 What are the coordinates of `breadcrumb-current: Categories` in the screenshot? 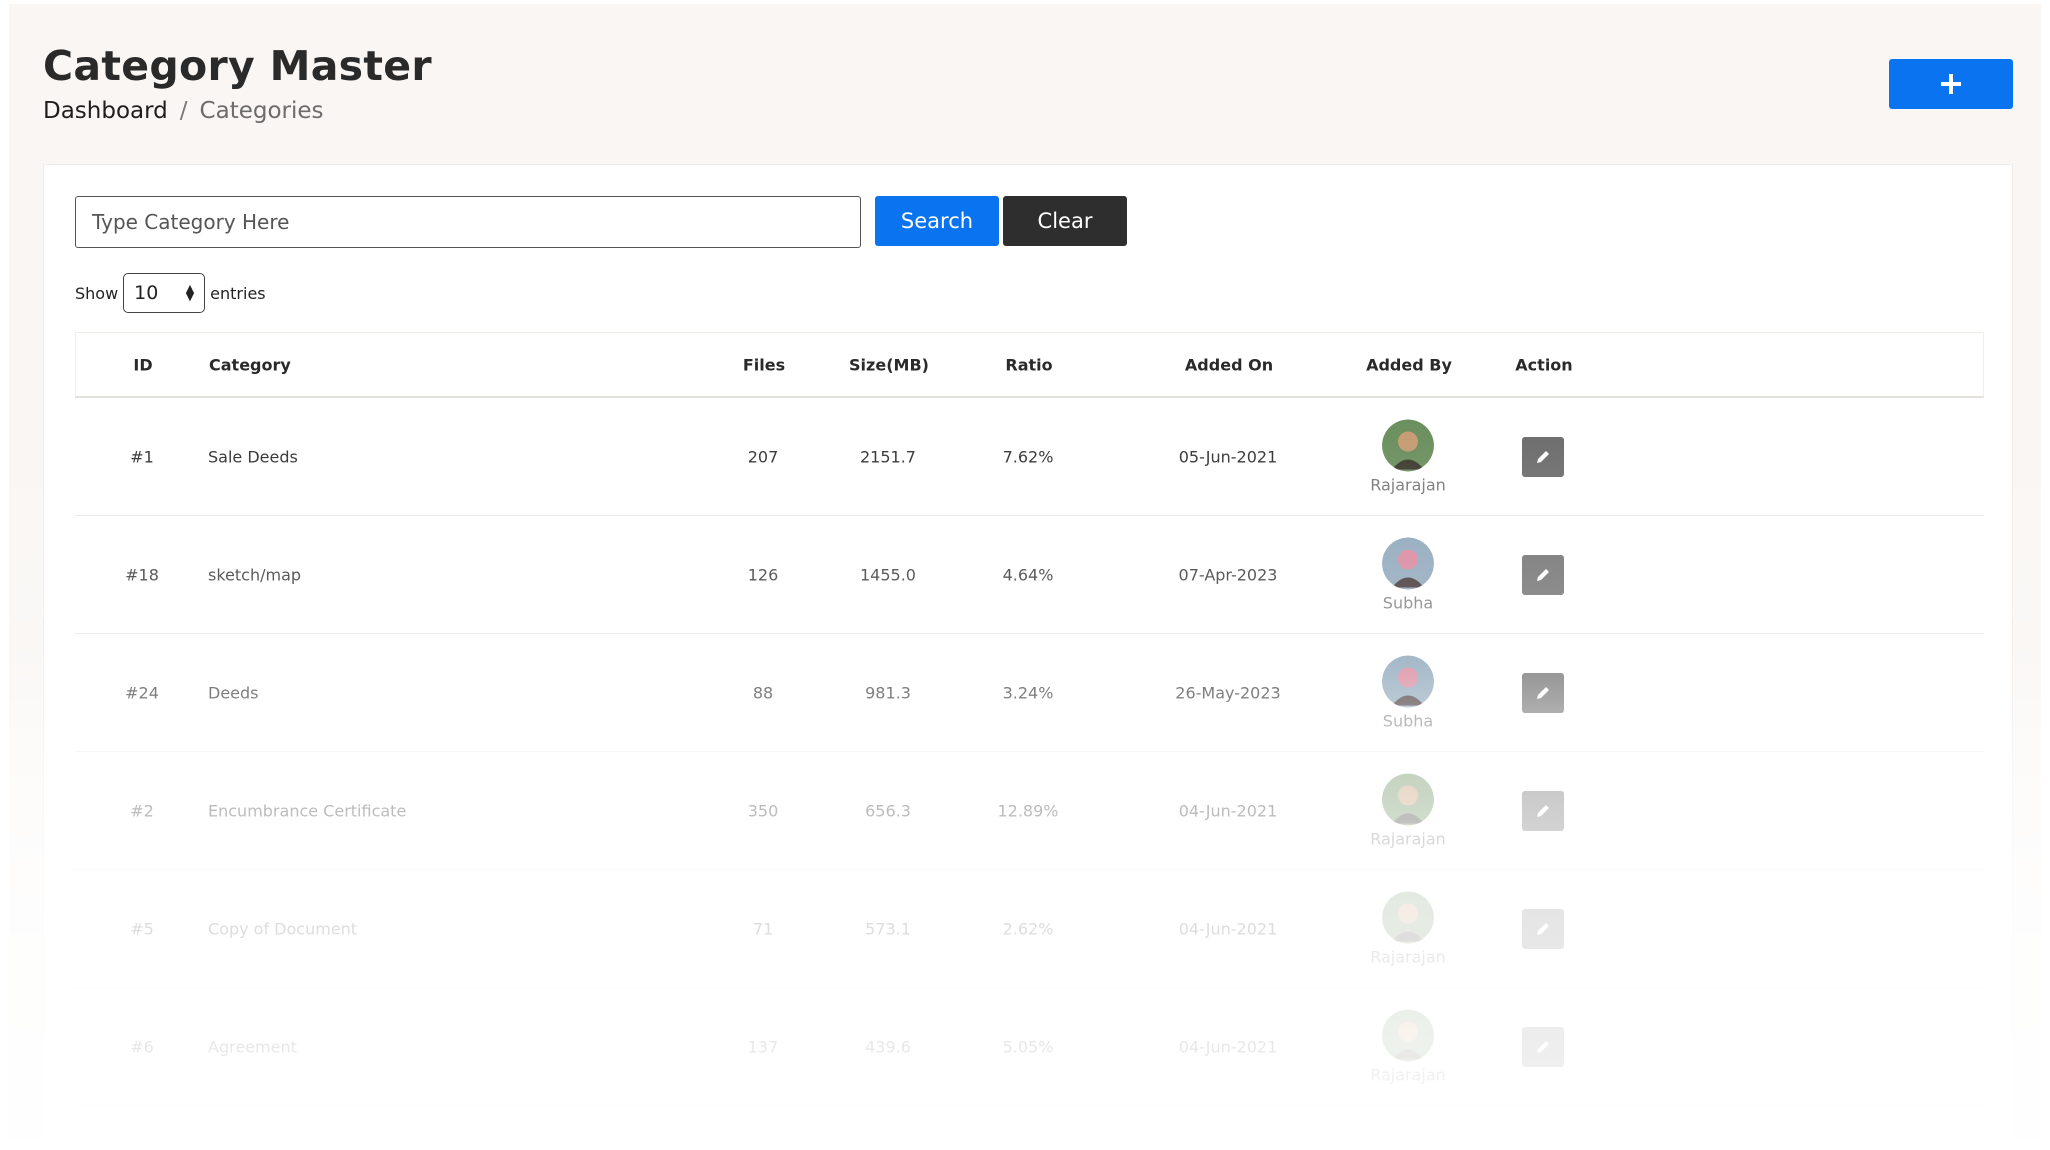 It's located at (261, 111).